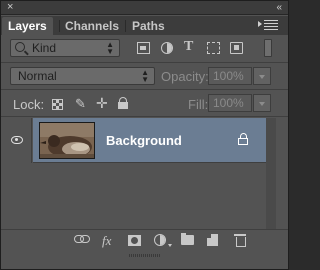 Image resolution: width=320 pixels, height=270 pixels. What do you see at coordinates (106, 241) in the screenshot?
I see `fx-icon: fx` at bounding box center [106, 241].